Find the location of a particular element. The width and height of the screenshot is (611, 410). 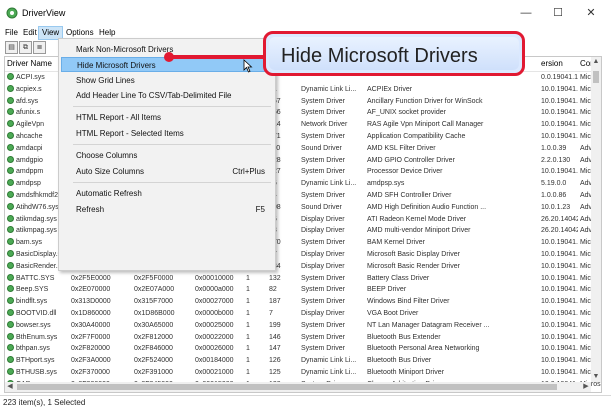

scroll-up-icon: ▲ is located at coordinates (596, 62).